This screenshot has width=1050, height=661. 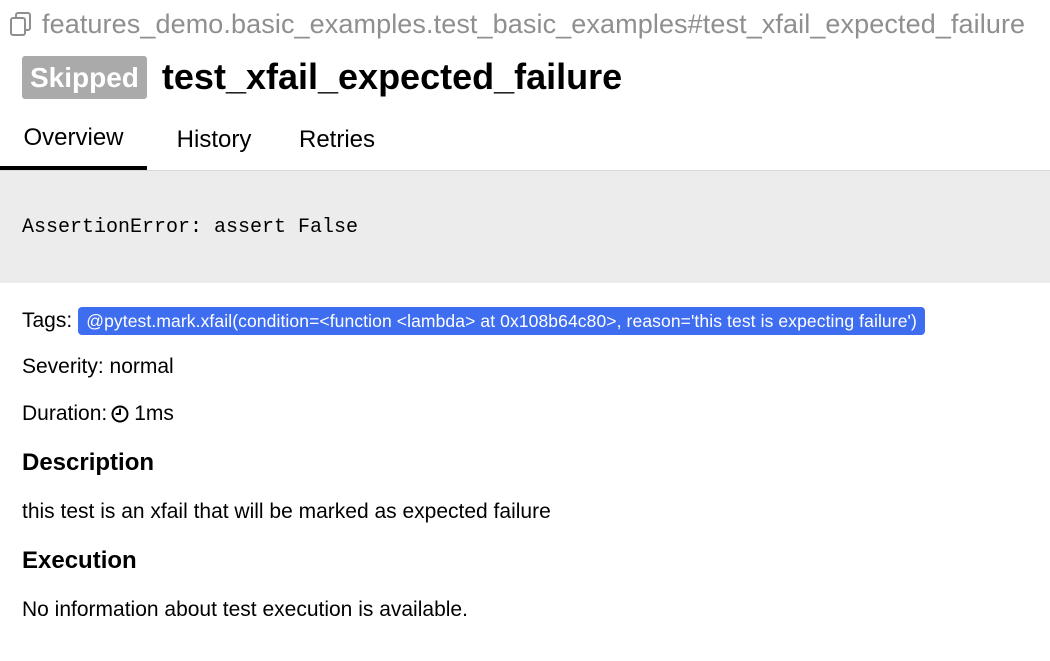 I want to click on tab-bar: Overview History Retries, so click(x=525, y=141).